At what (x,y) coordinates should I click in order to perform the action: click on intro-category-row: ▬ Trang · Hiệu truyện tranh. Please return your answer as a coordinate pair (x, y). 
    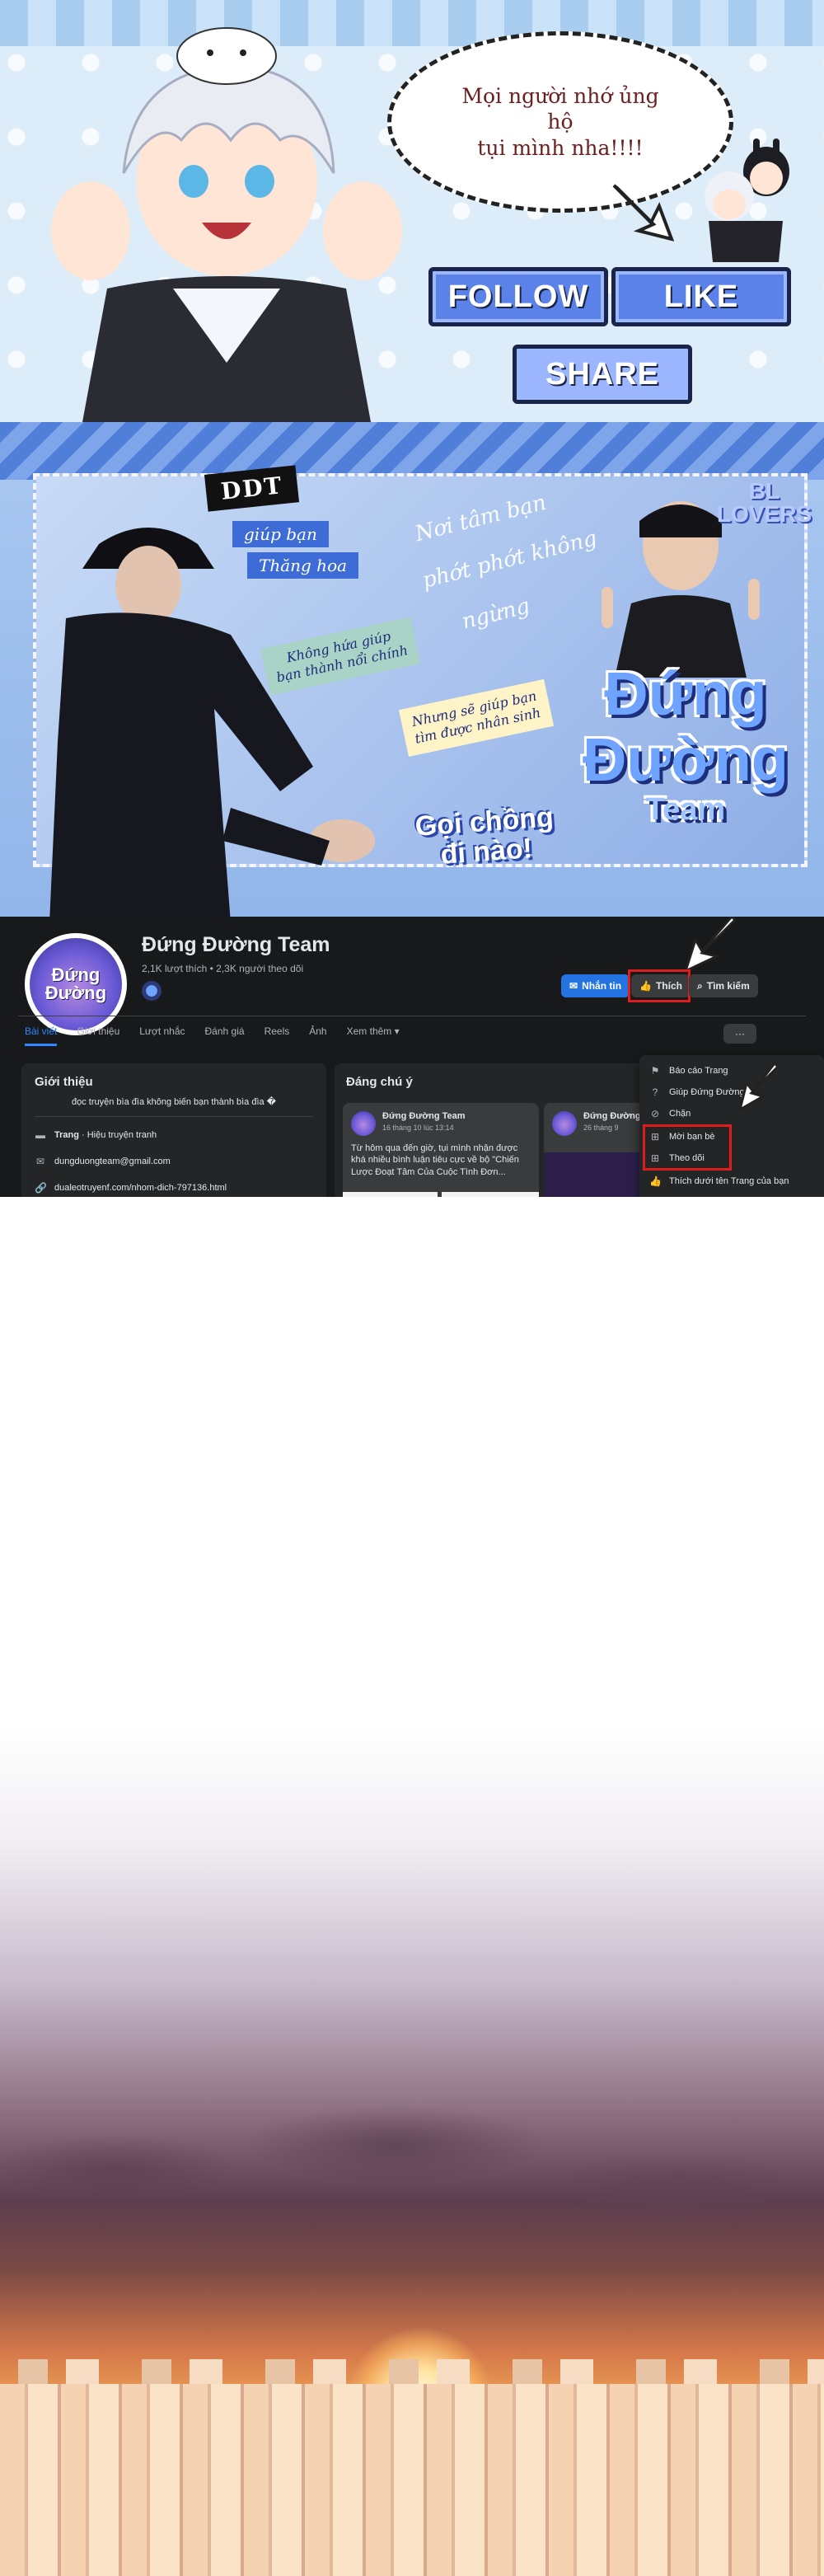
    Looking at the image, I should click on (96, 1135).